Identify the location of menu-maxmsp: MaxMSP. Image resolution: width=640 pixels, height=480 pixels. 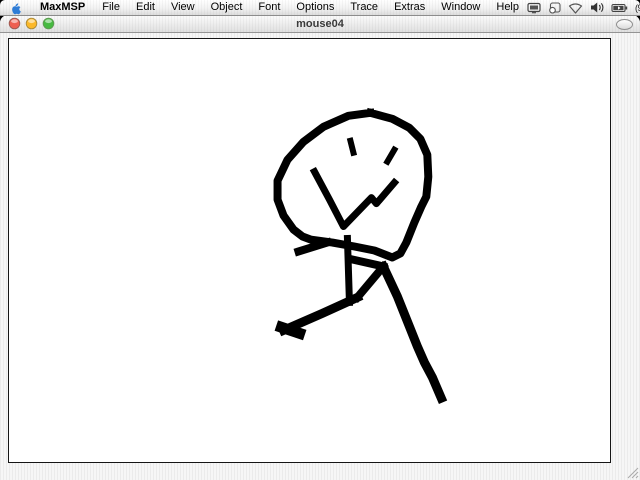
(62, 7).